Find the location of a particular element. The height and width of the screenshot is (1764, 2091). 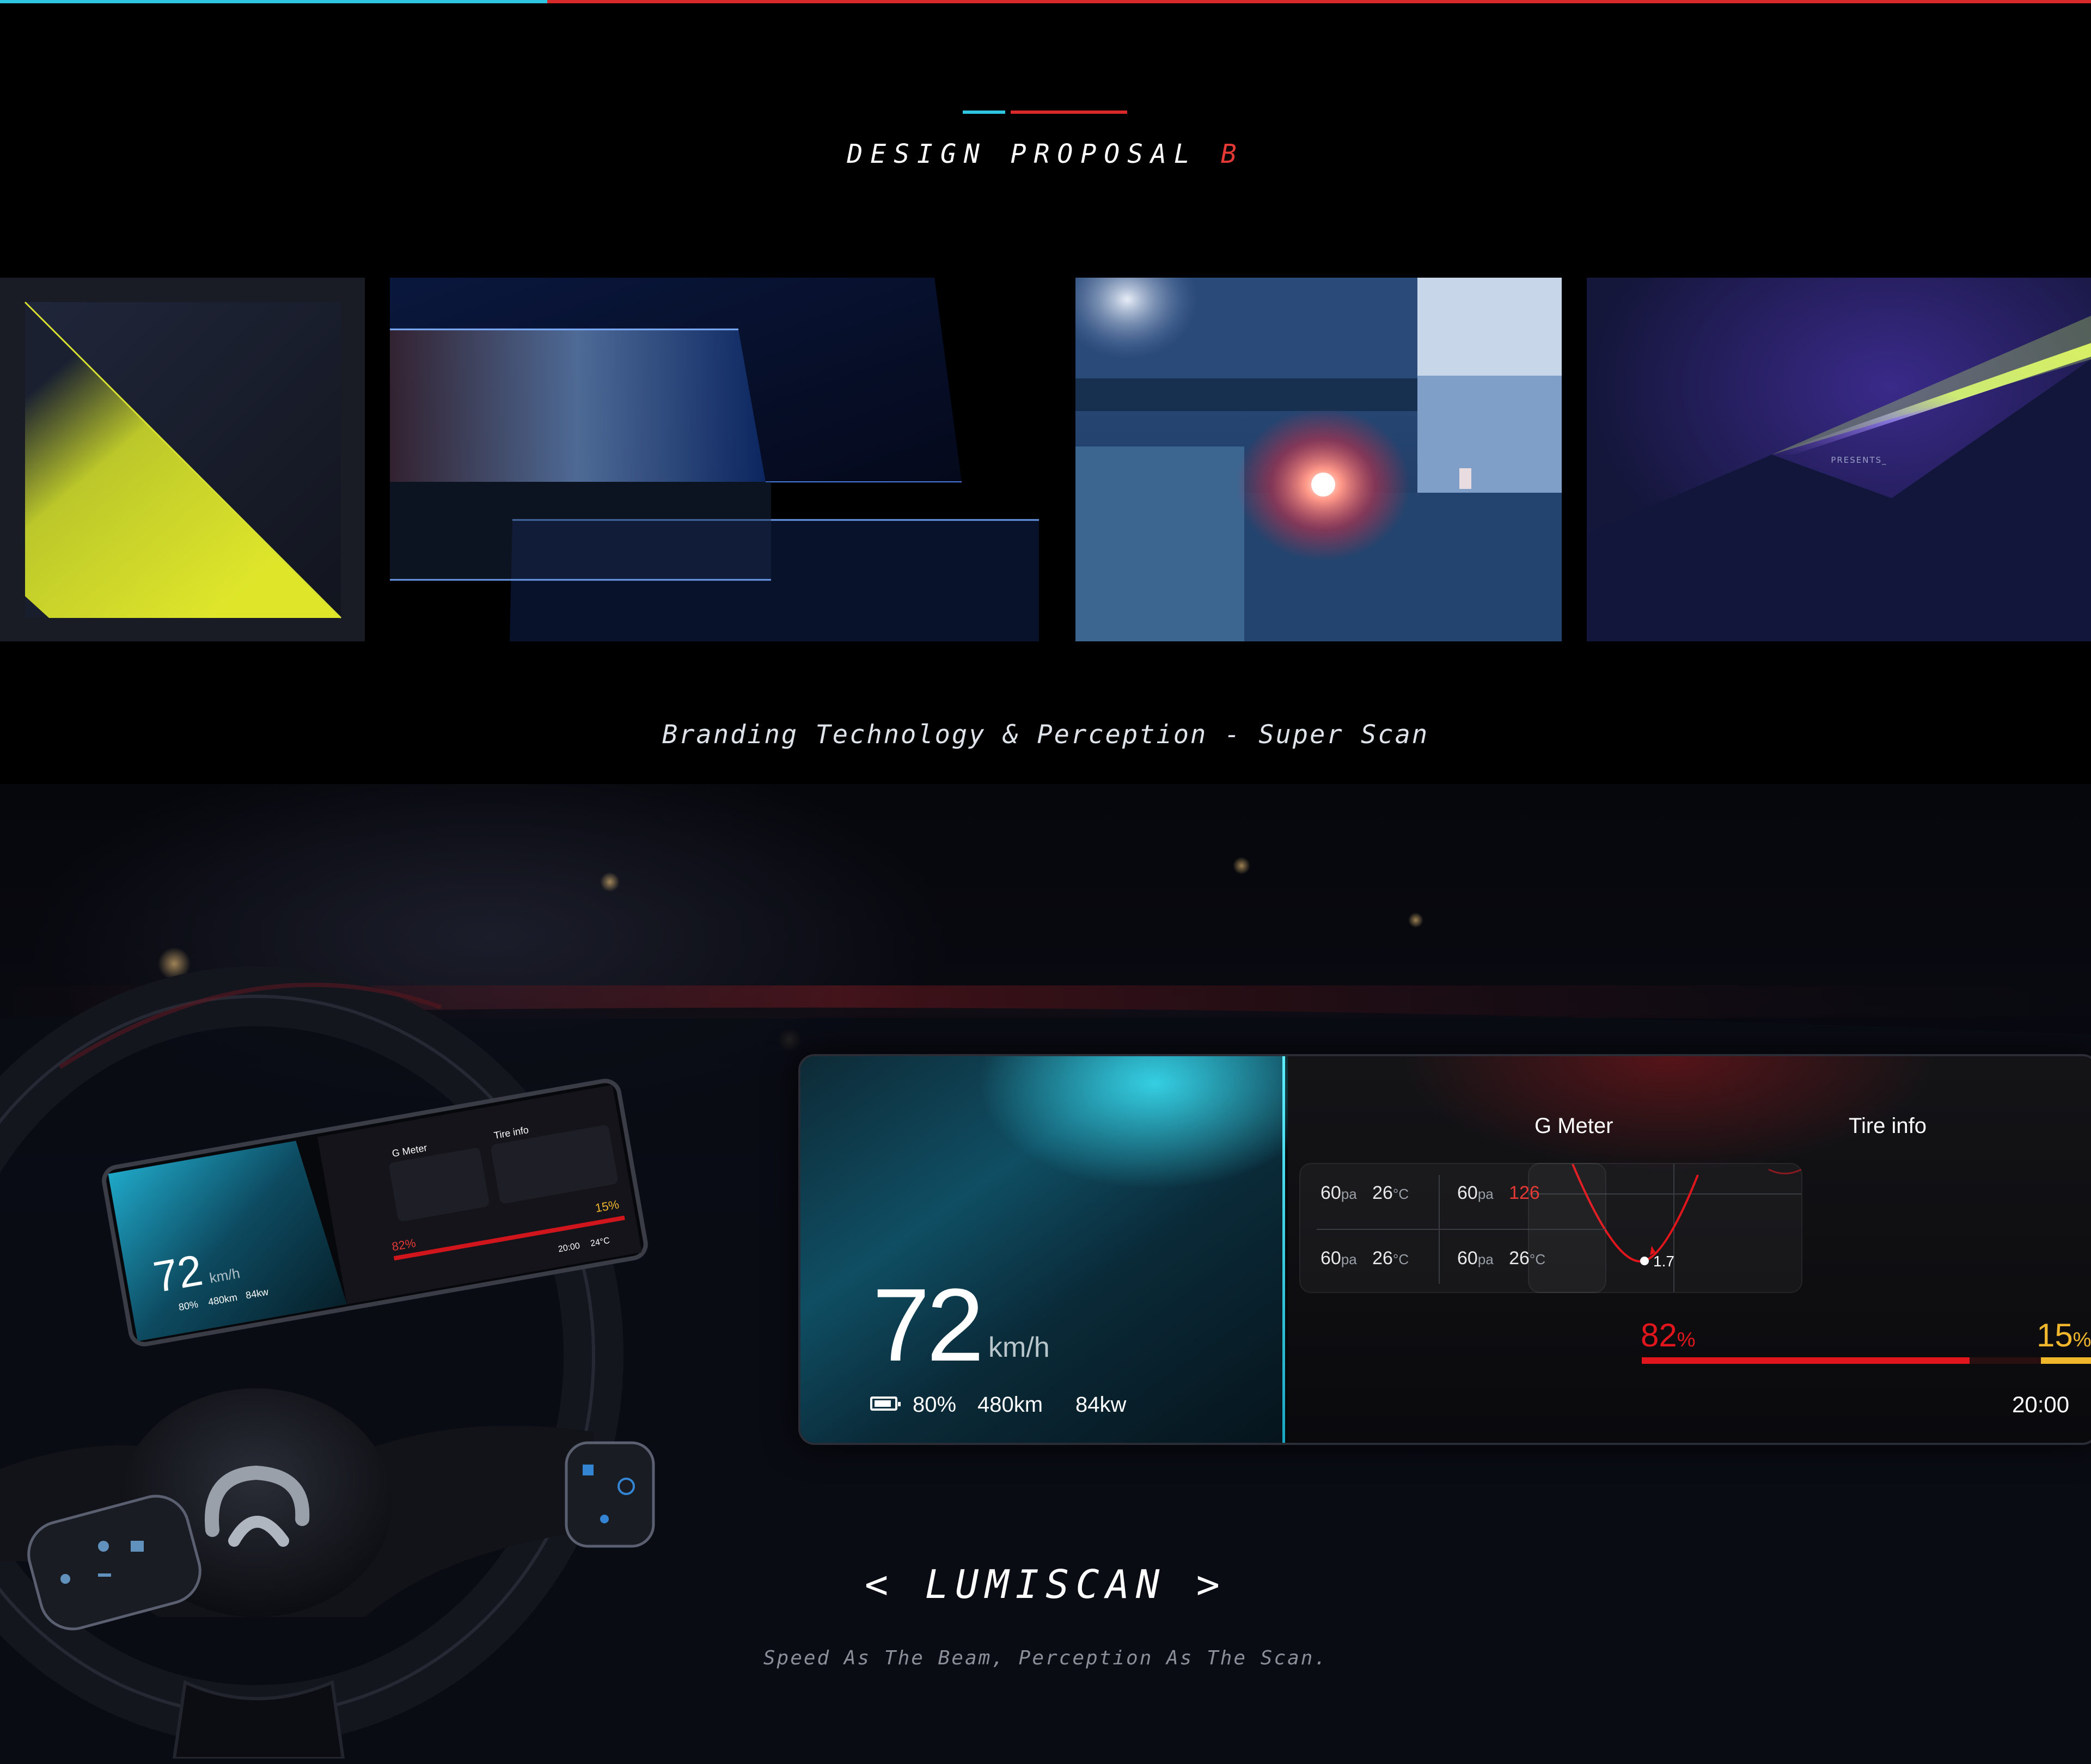

level-right-unit: % is located at coordinates (2081, 1339).